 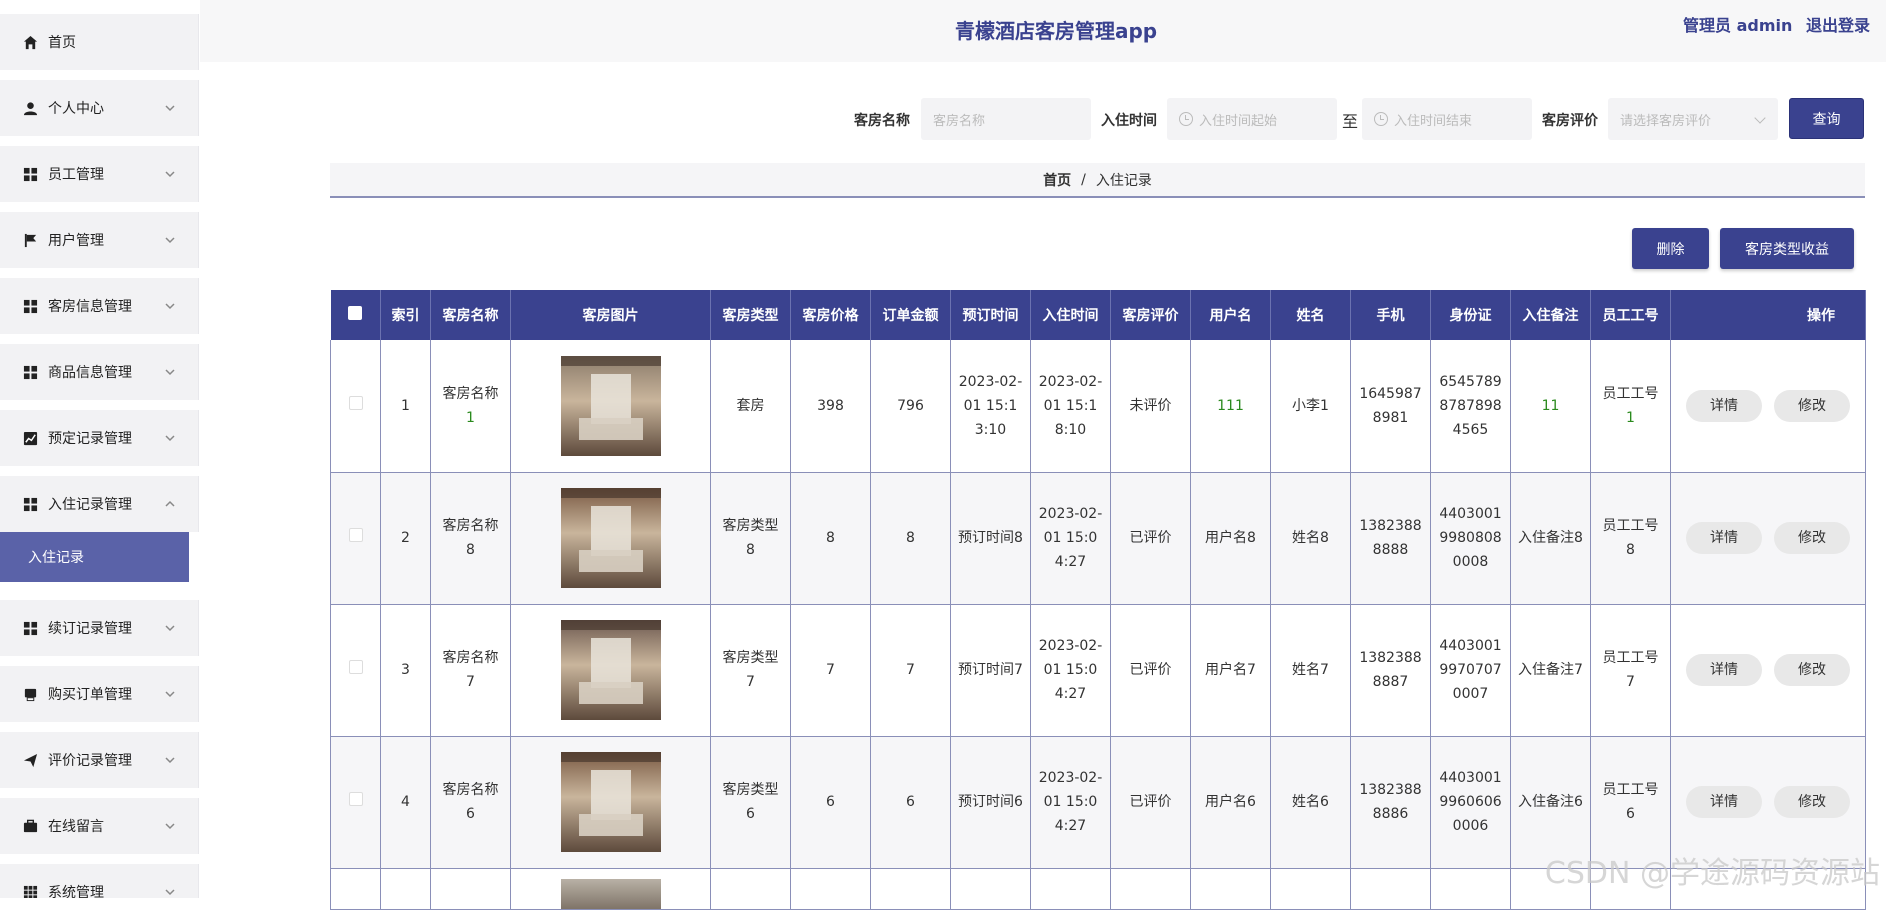 What do you see at coordinates (1231, 670) in the screenshot?
I see `username-cell: 用户名7` at bounding box center [1231, 670].